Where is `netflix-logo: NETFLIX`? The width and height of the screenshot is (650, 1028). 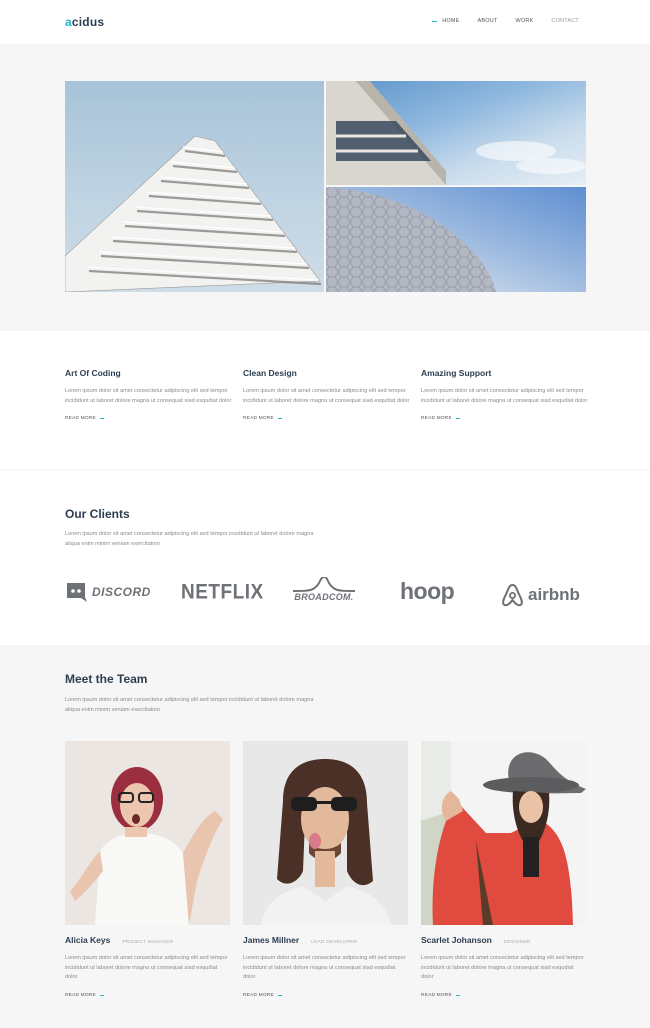
netflix-logo: NETFLIX is located at coordinates (222, 592).